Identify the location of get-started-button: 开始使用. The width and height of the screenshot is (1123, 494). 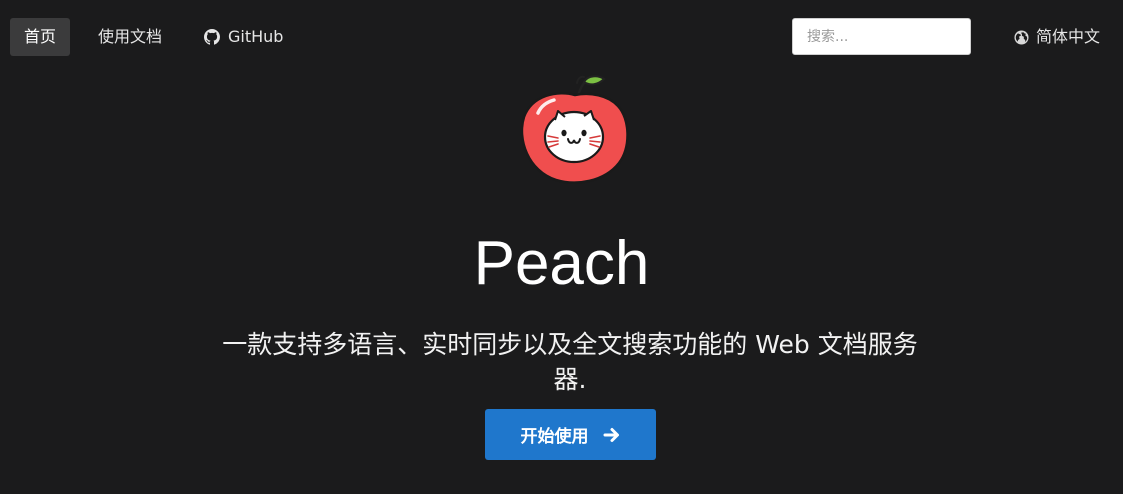
(570, 434).